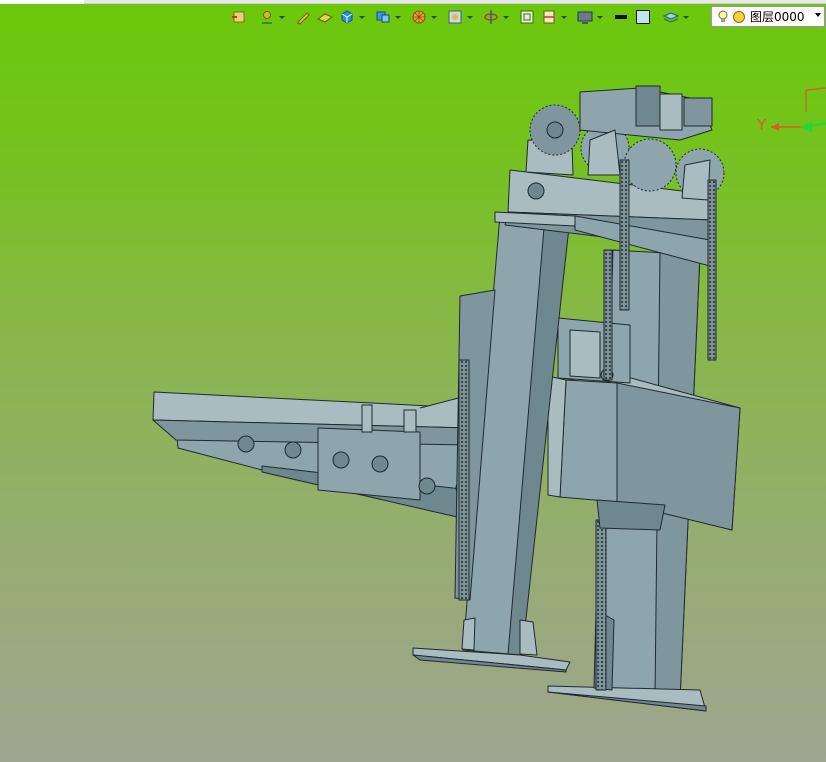 This screenshot has width=826, height=762. I want to click on carriage-box, so click(644, 452).